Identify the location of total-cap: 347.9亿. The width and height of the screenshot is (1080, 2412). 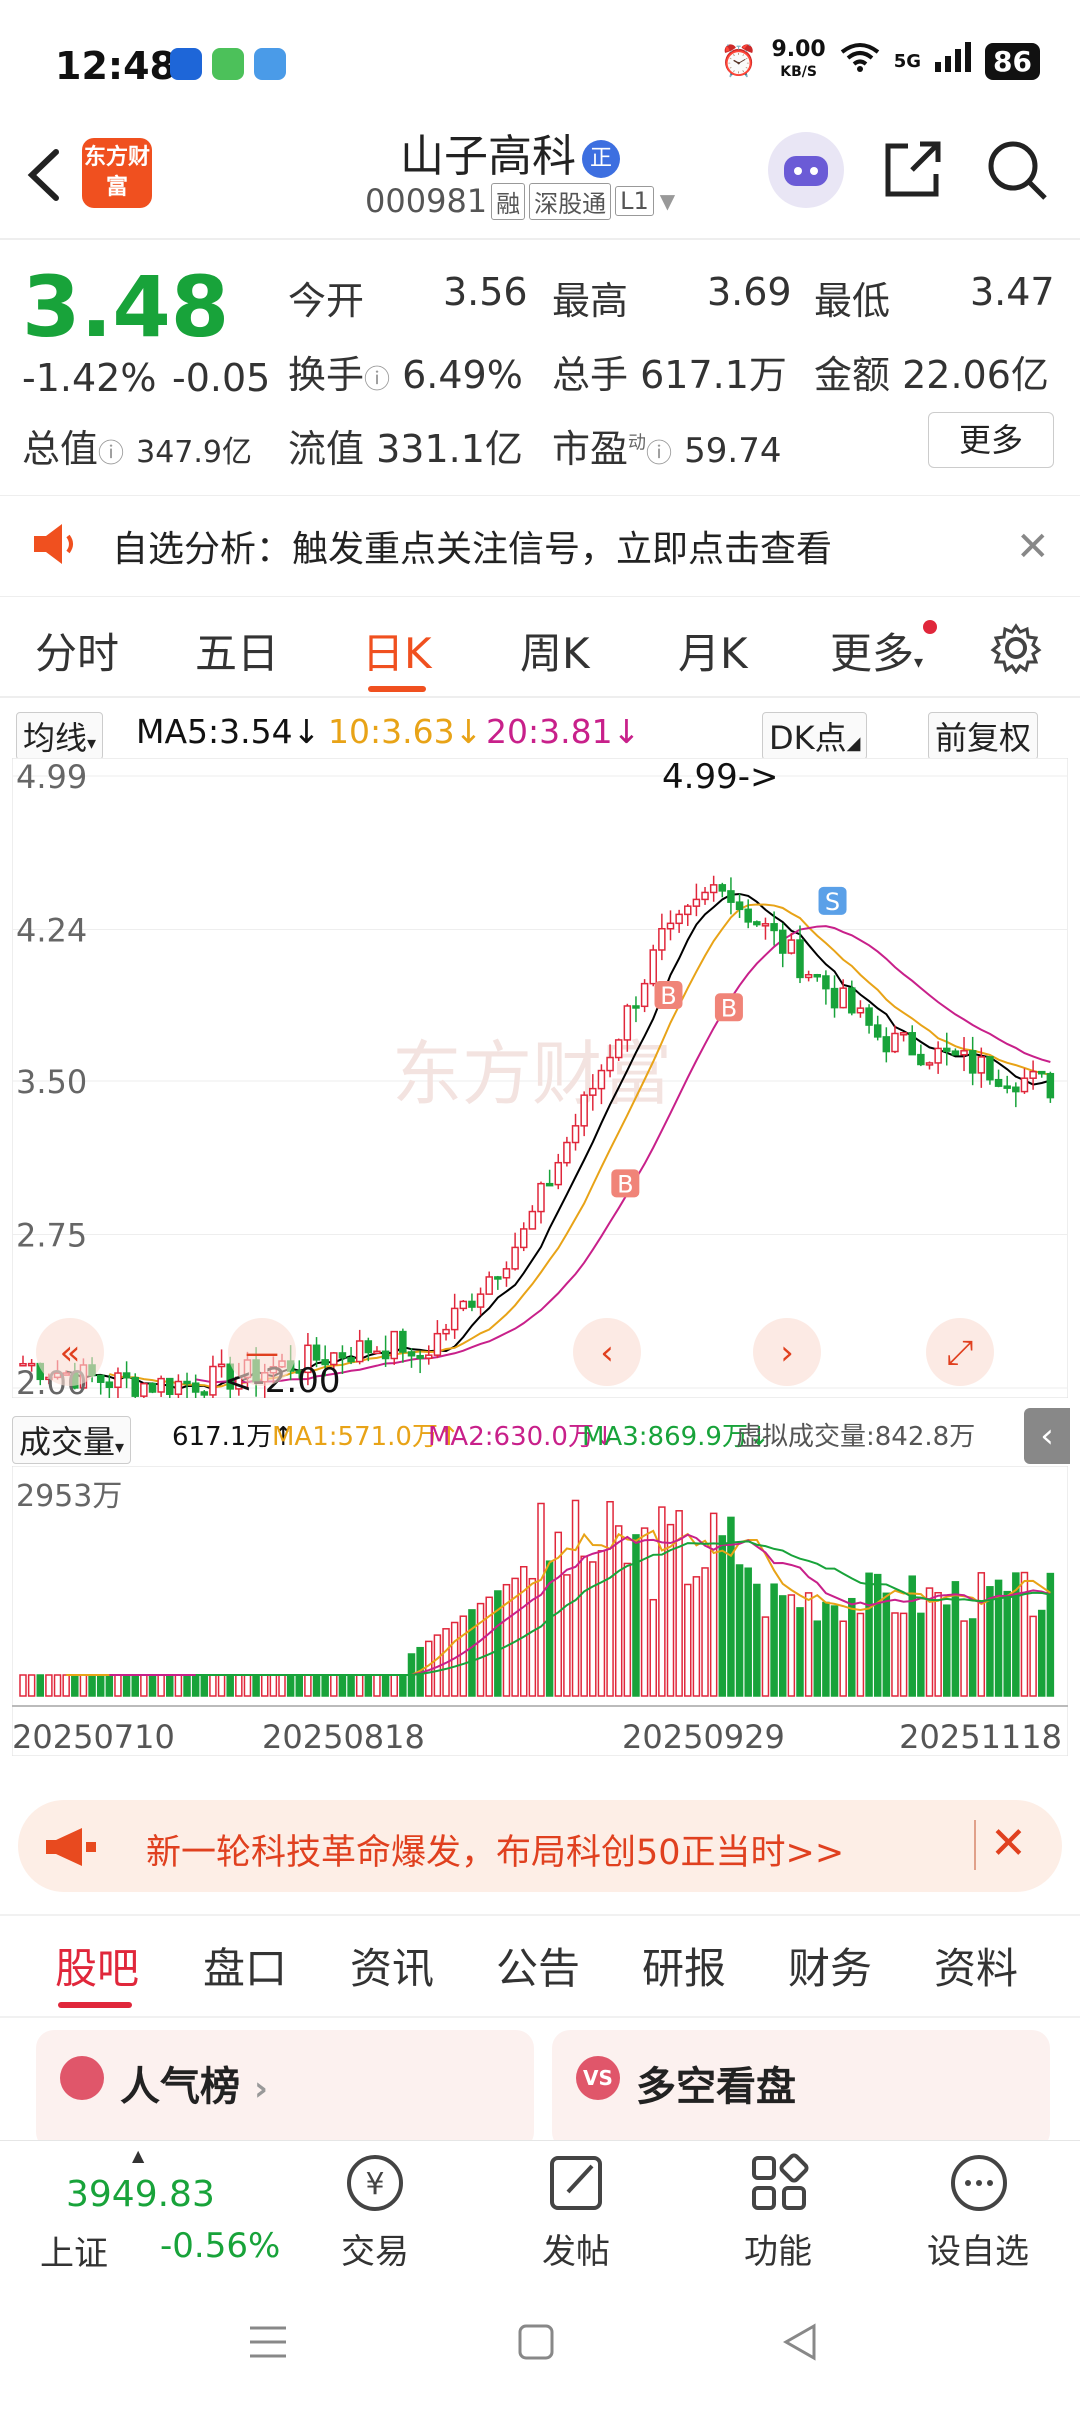
(194, 452).